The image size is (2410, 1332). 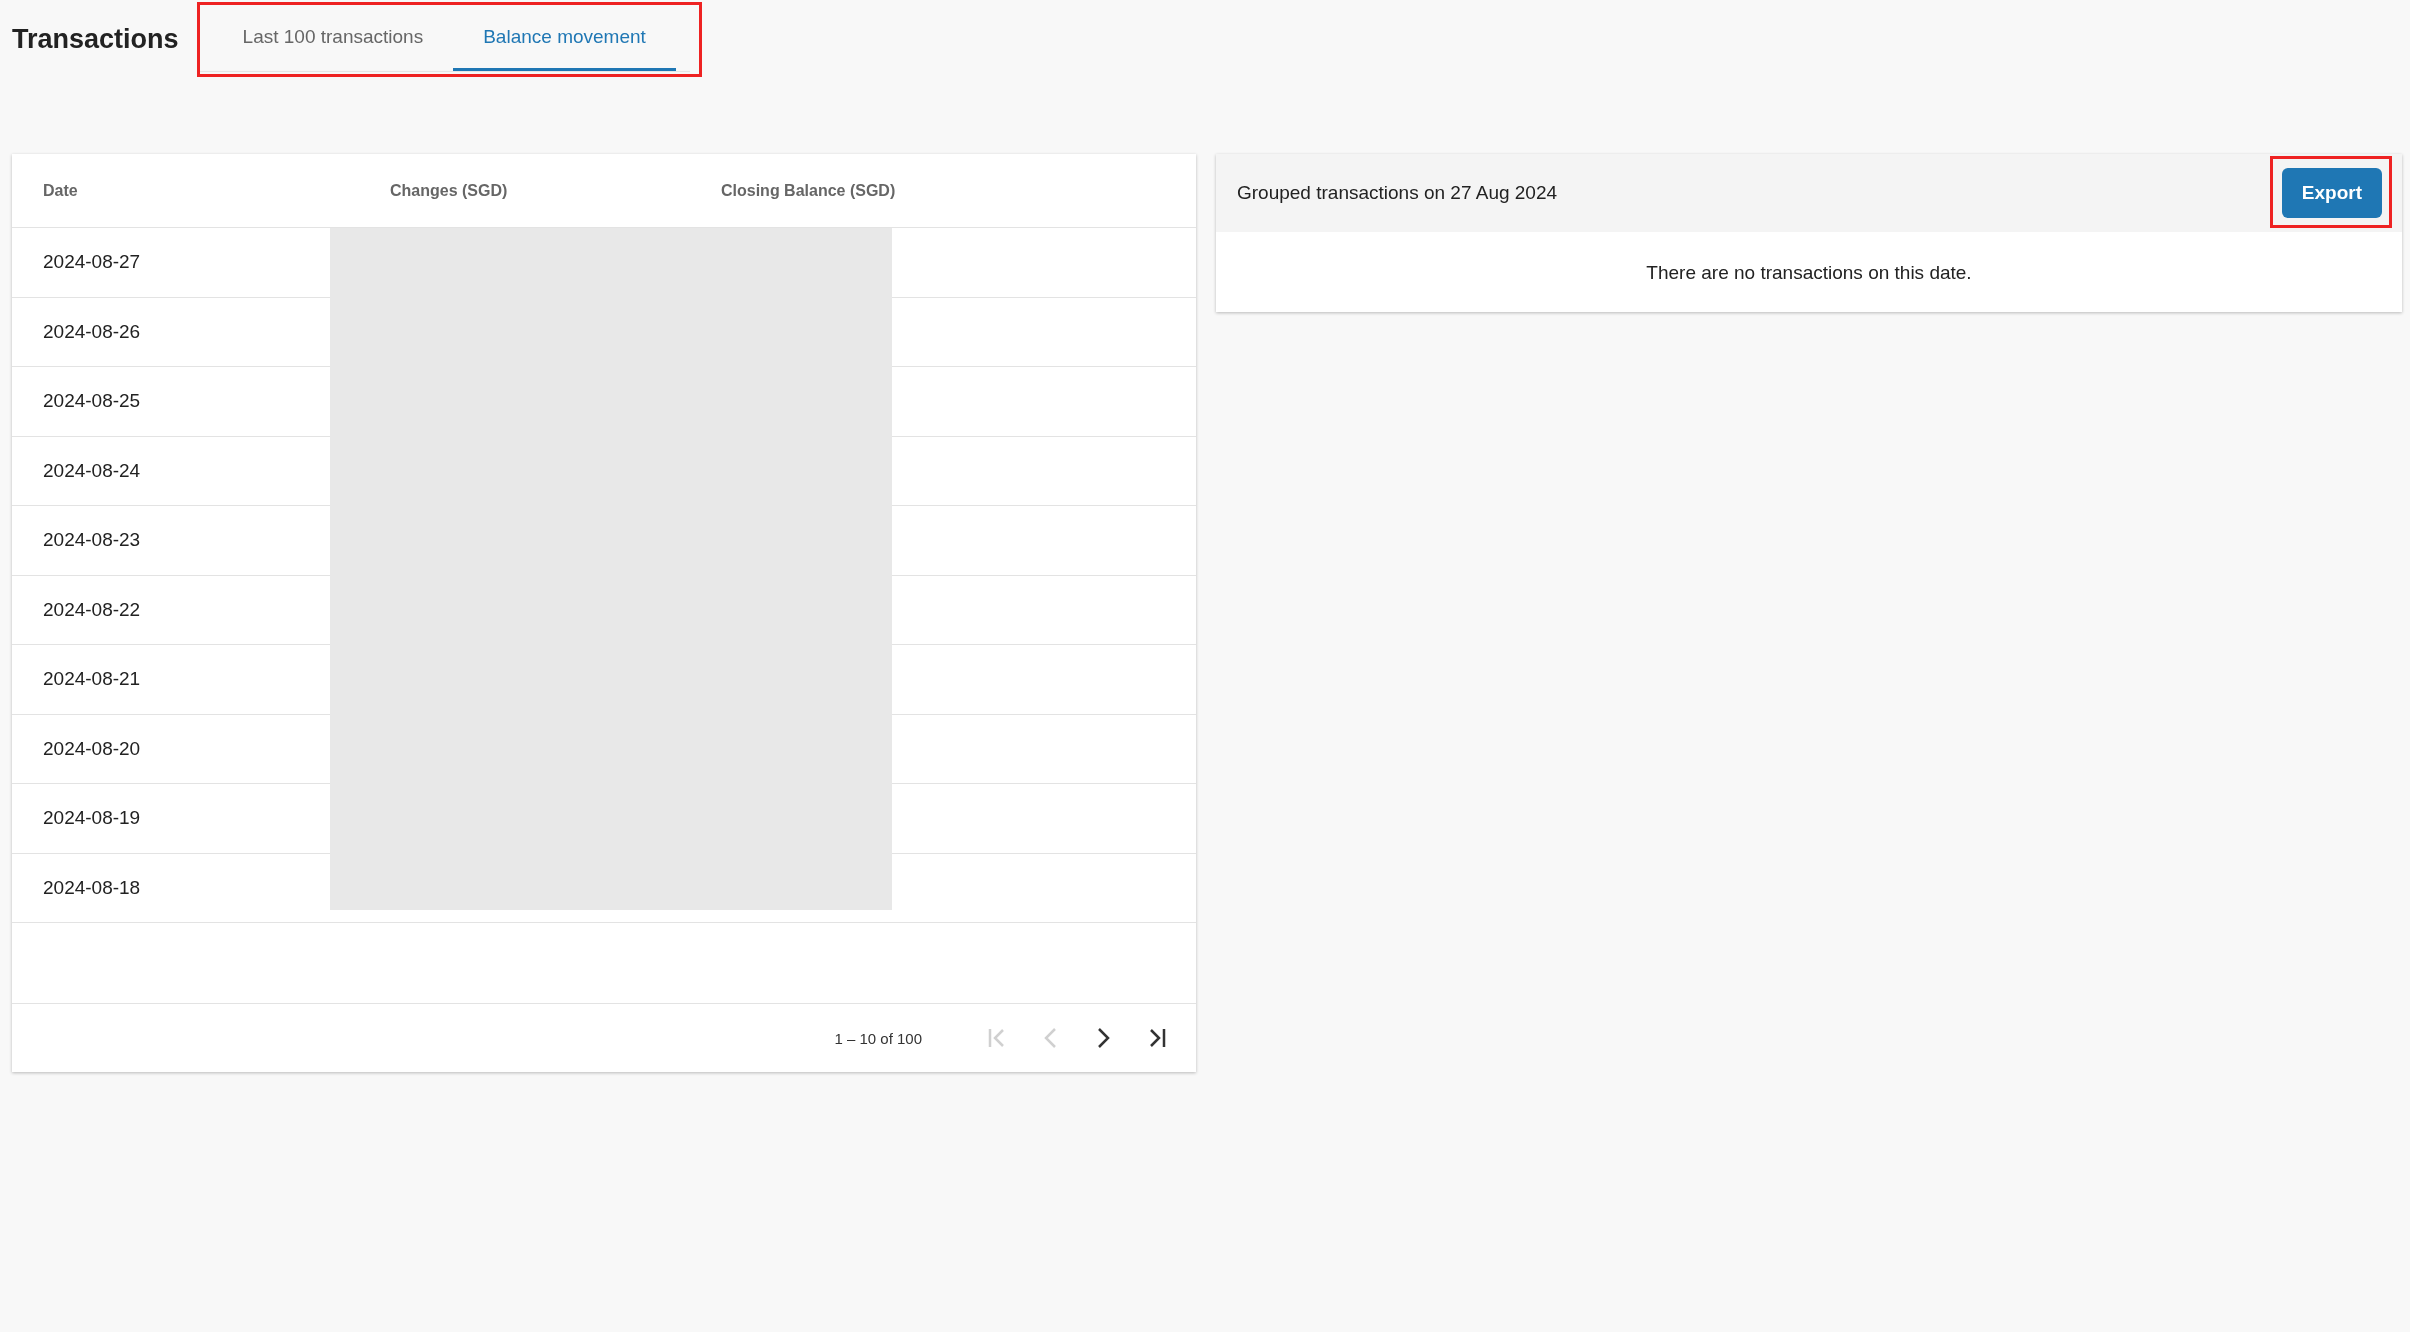 I want to click on page-title: Transactions, so click(x=95, y=39).